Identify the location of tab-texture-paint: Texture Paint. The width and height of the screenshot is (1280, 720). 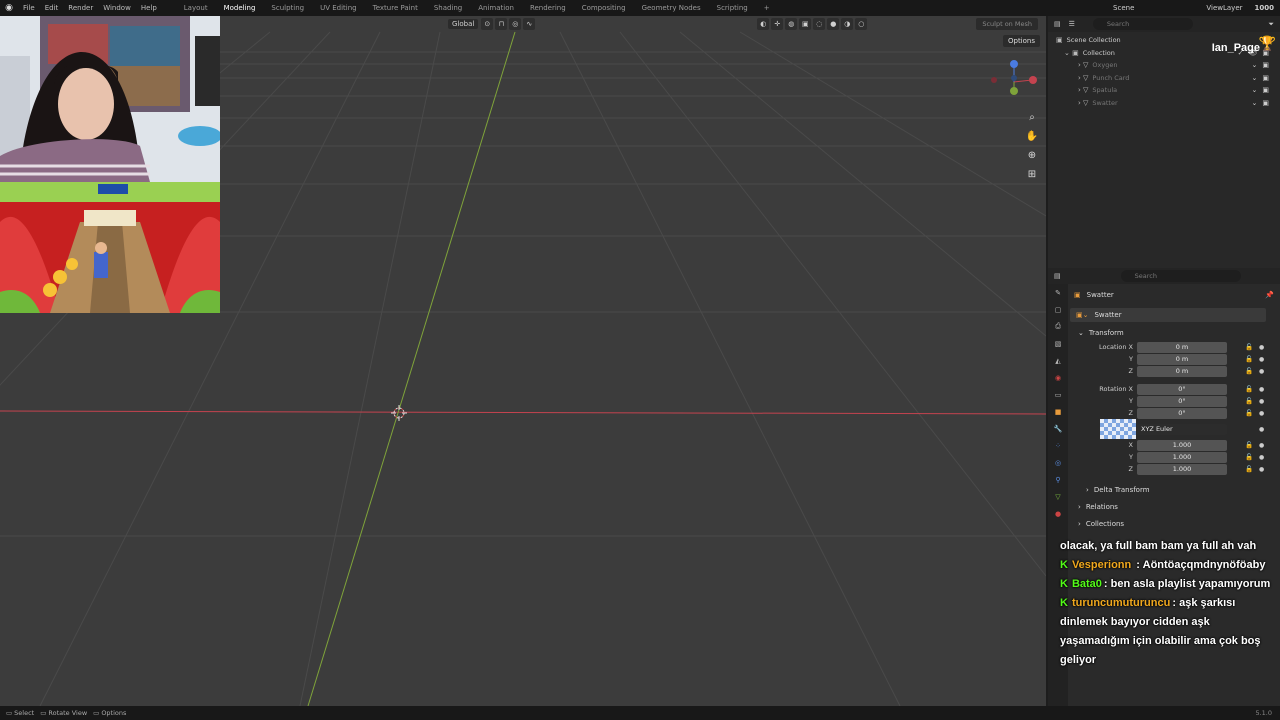
(395, 8).